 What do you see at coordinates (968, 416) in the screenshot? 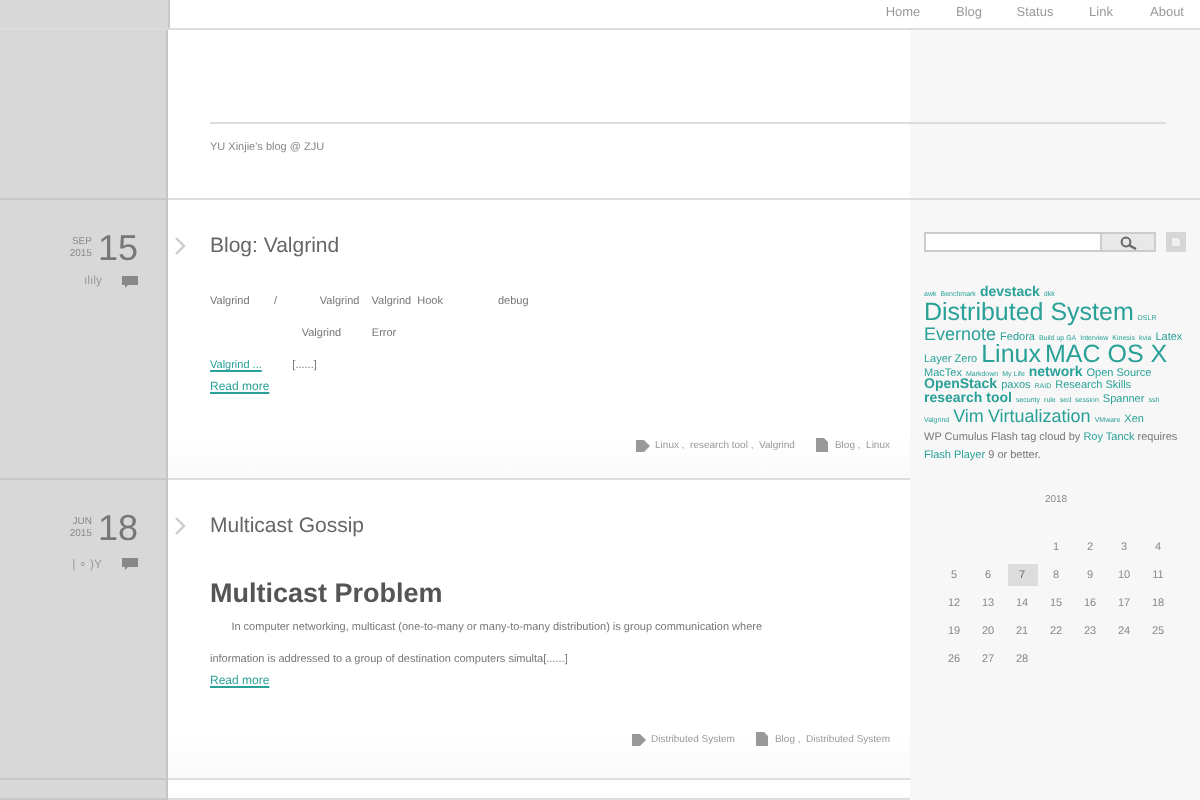
I see `tag-cloud-link: Vim` at bounding box center [968, 416].